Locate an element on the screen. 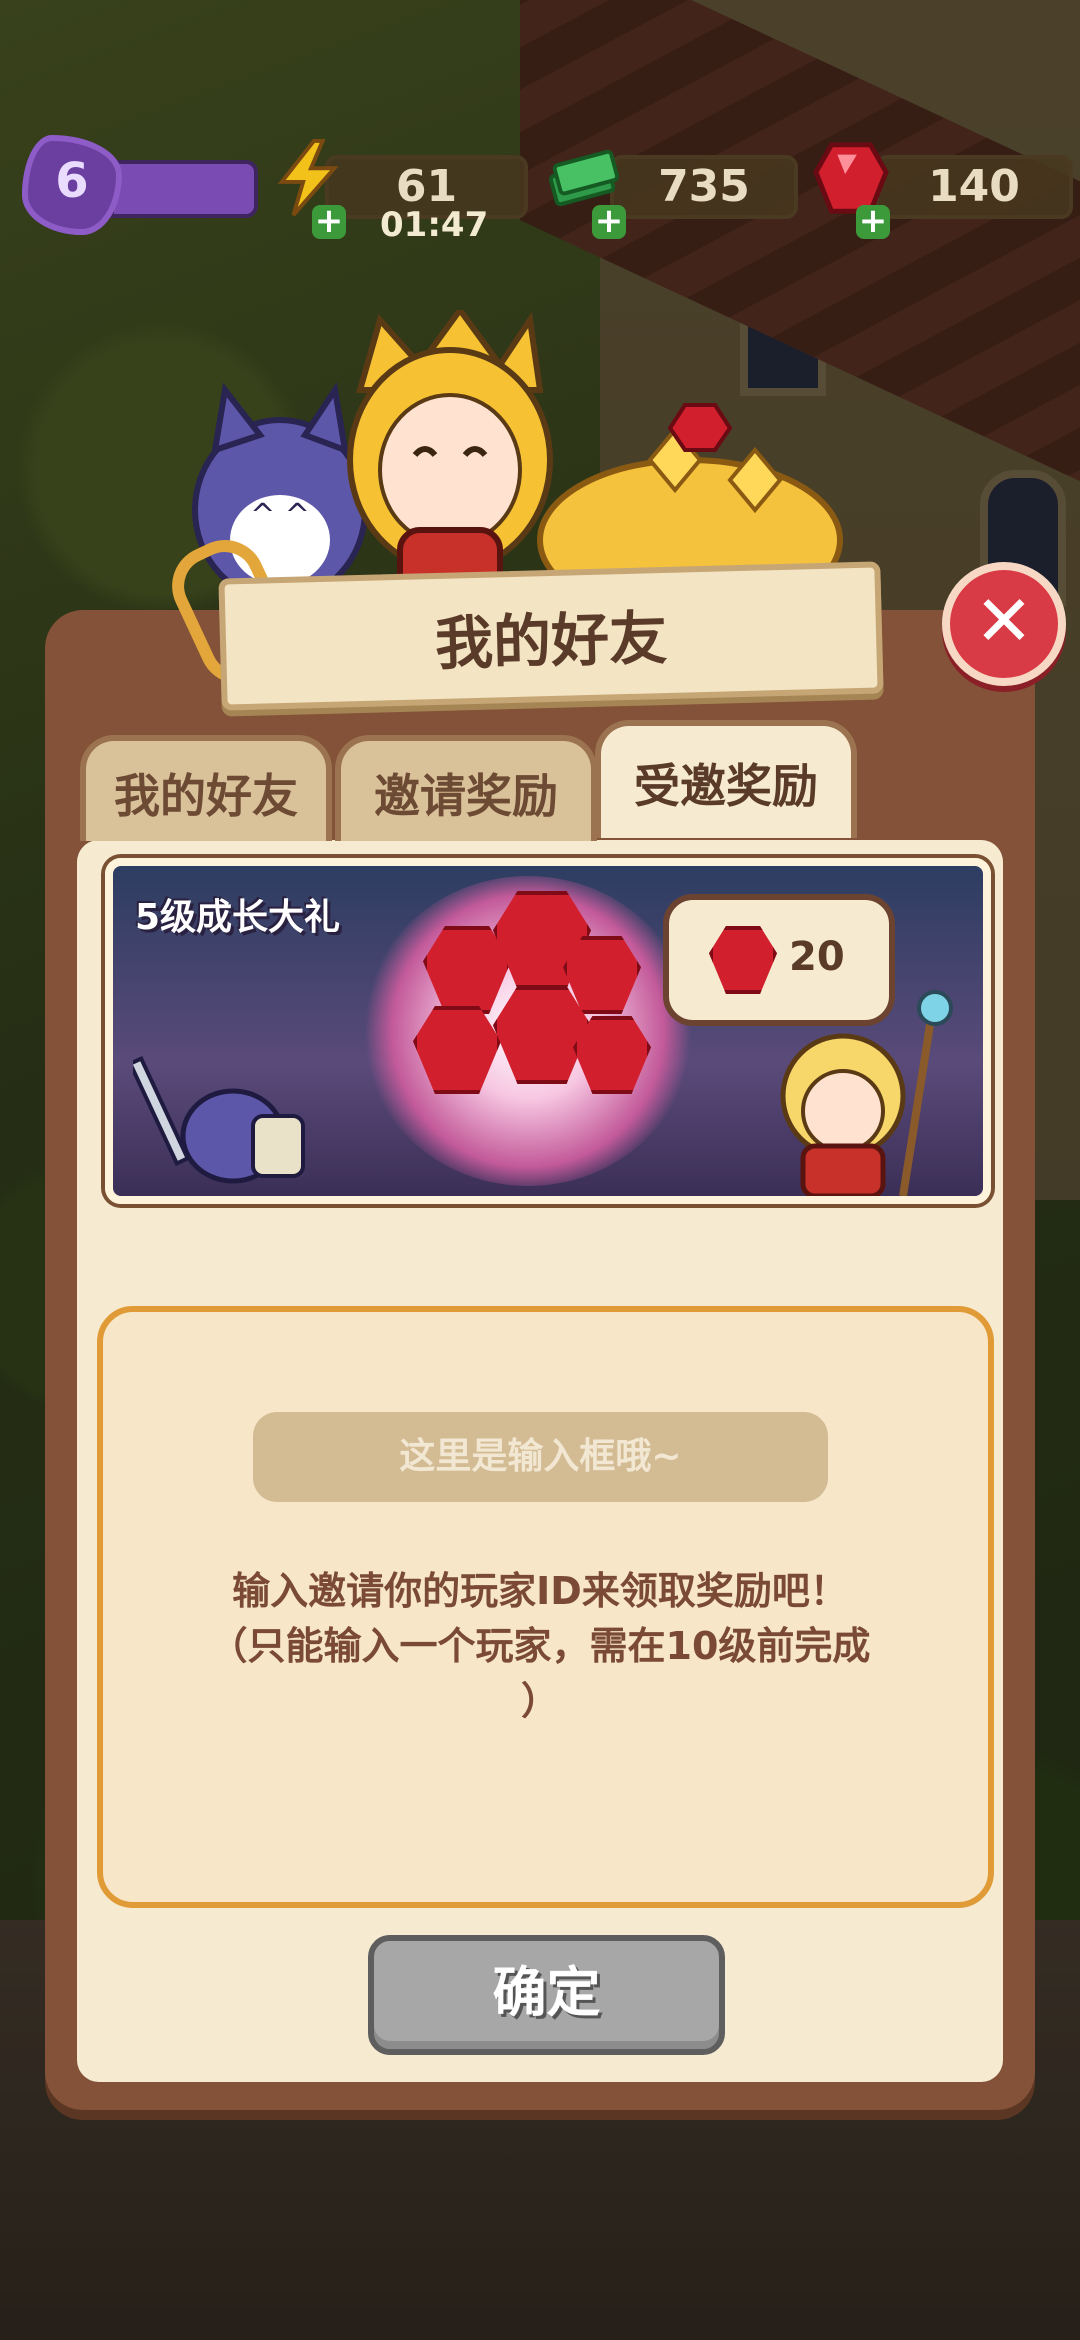 The width and height of the screenshot is (1080, 2340). ruby-icon is located at coordinates (743, 960).